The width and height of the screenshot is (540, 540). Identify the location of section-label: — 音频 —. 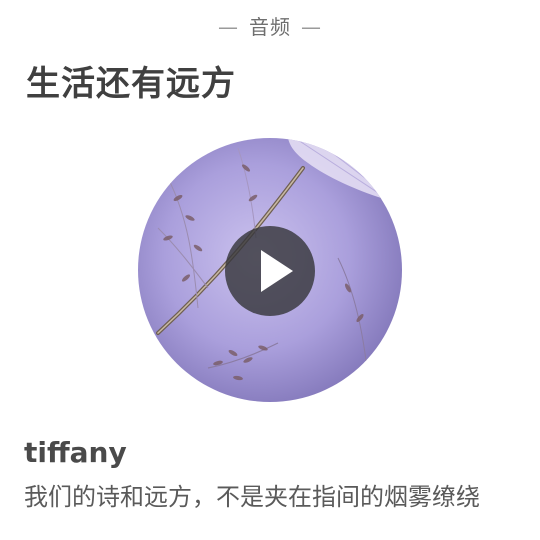
(270, 27).